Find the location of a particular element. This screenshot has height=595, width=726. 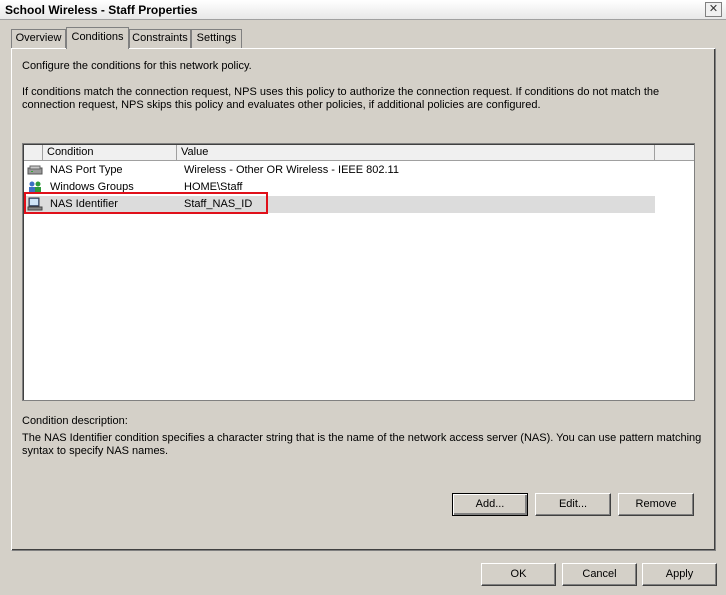

tab-constraints-label: Constraints is located at coordinates (160, 38).